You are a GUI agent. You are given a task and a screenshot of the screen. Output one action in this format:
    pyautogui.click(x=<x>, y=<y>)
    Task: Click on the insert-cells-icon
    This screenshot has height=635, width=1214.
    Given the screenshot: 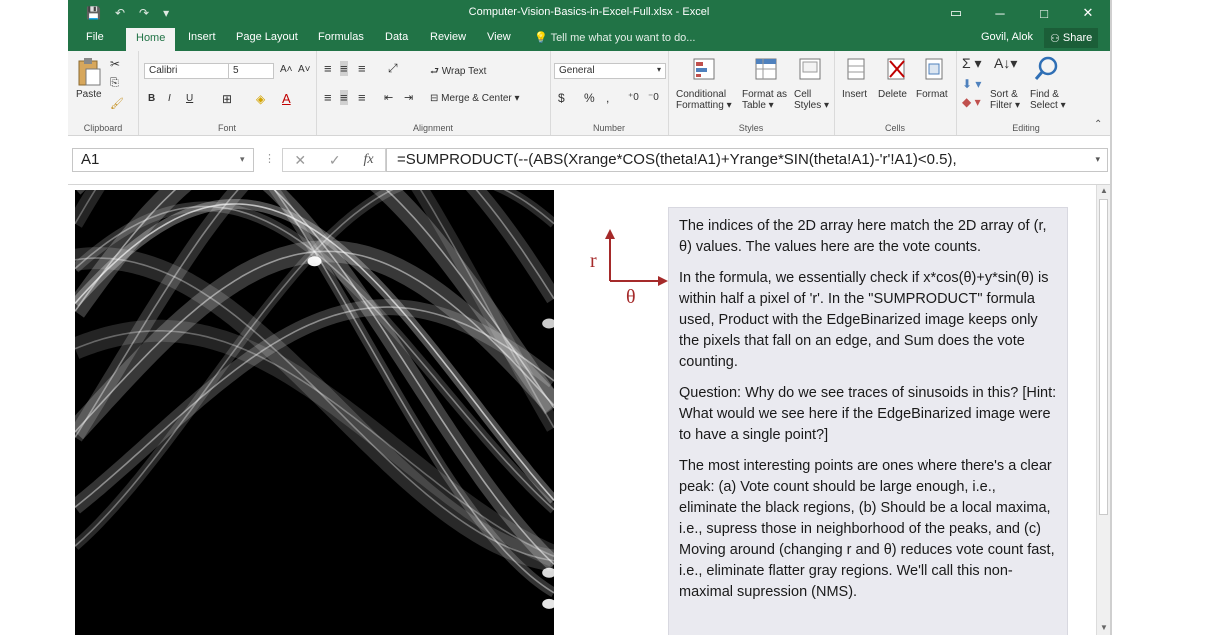 What is the action you would take?
    pyautogui.click(x=856, y=69)
    